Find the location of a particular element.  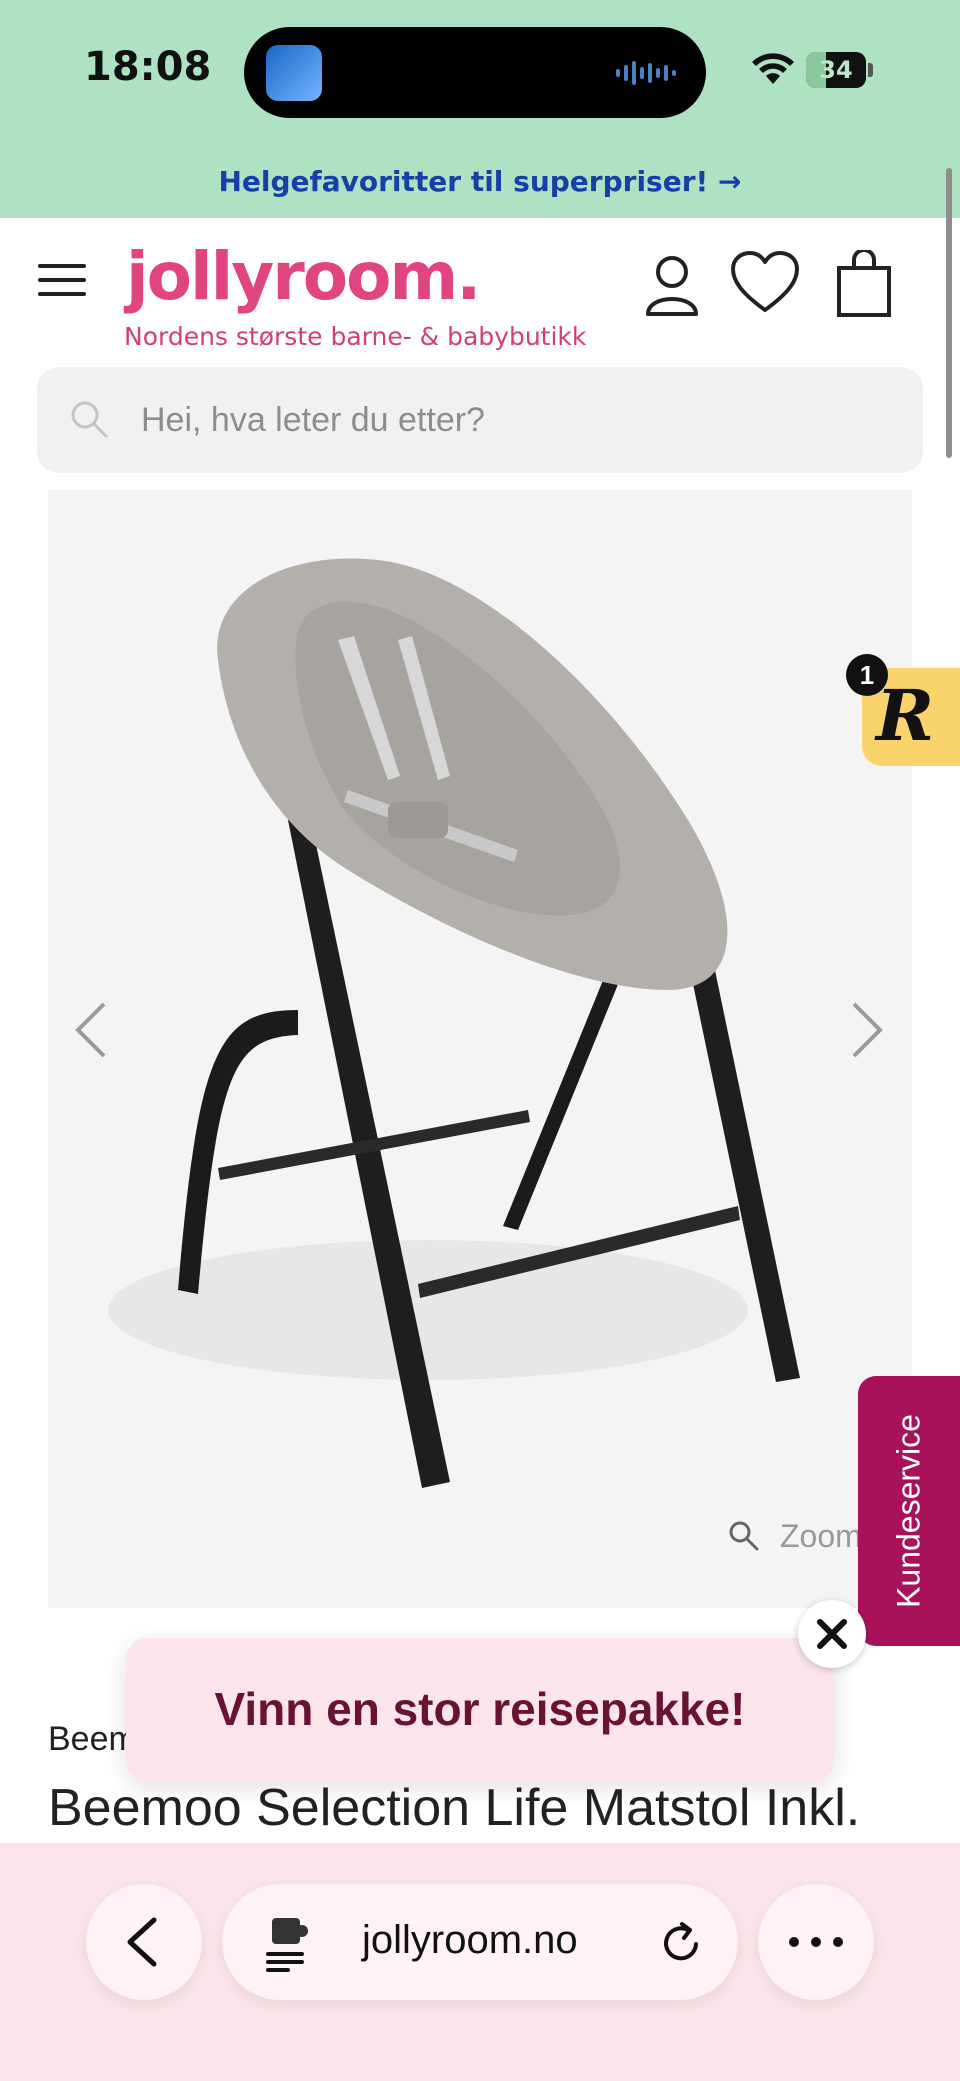

status-time: 18:08 is located at coordinates (148, 67).